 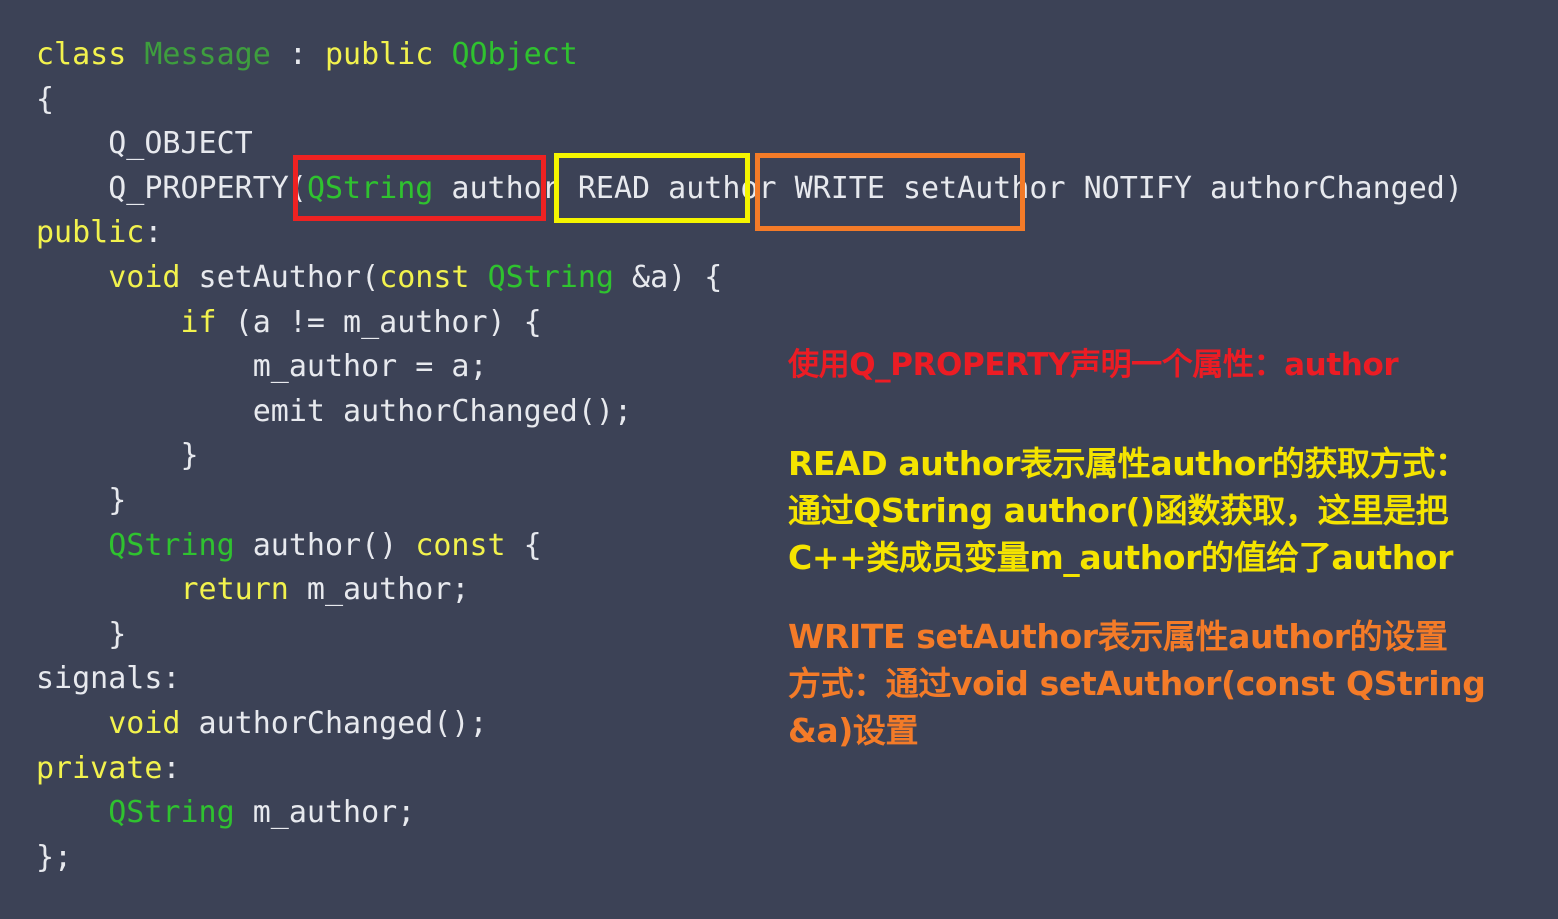 I want to click on code-token: signals:, so click(x=108, y=679).